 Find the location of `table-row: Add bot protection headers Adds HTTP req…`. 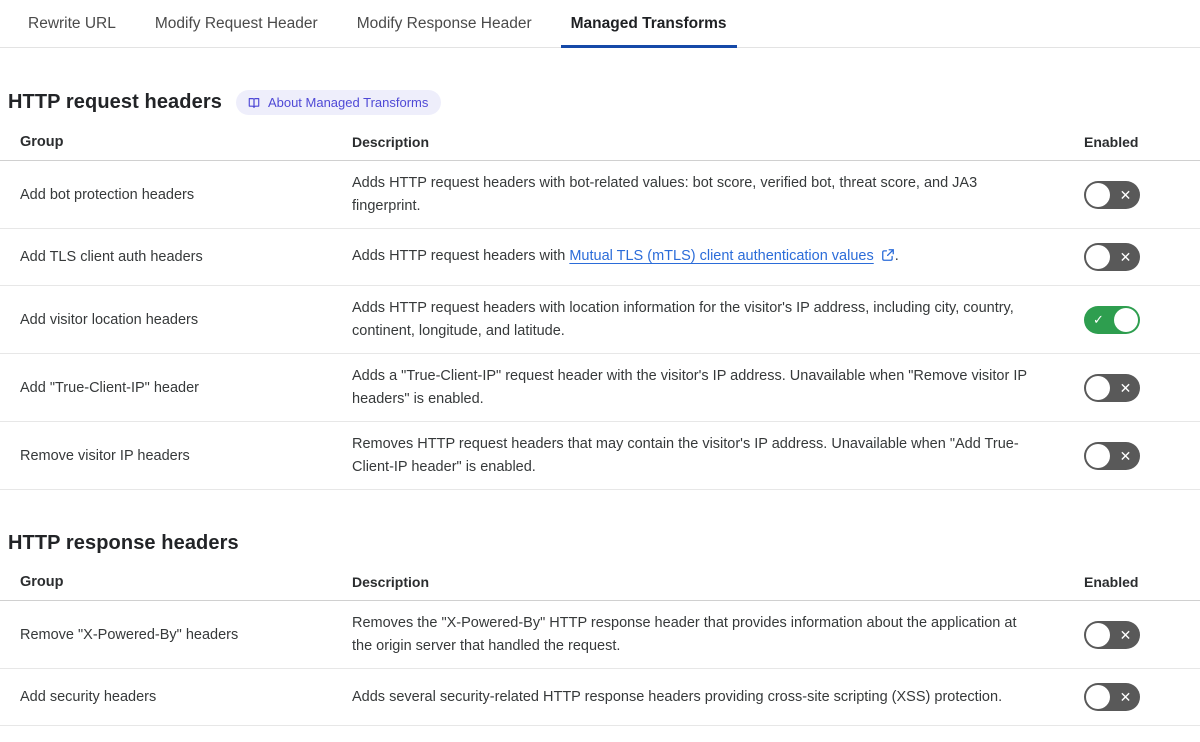

table-row: Add bot protection headers Adds HTTP req… is located at coordinates (600, 195).